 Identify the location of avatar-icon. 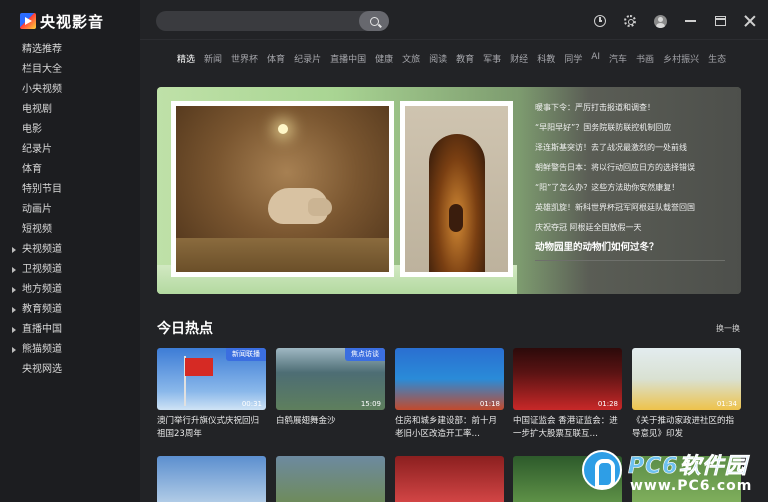
(660, 21).